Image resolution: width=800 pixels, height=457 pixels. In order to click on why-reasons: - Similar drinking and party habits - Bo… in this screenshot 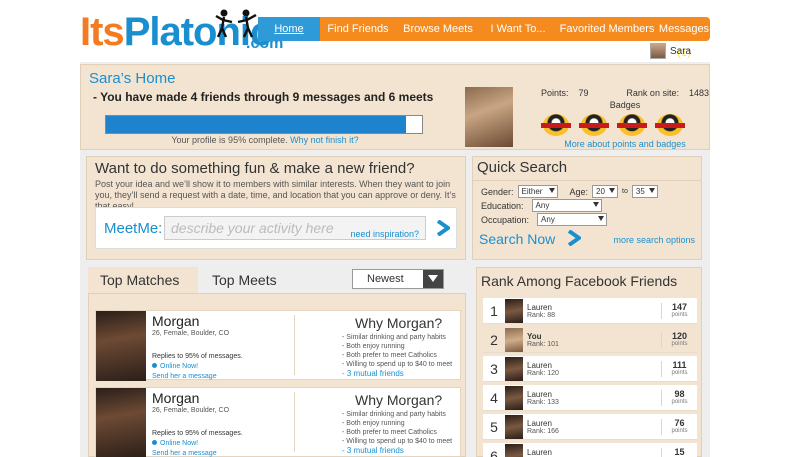, I will do `click(397, 432)`.